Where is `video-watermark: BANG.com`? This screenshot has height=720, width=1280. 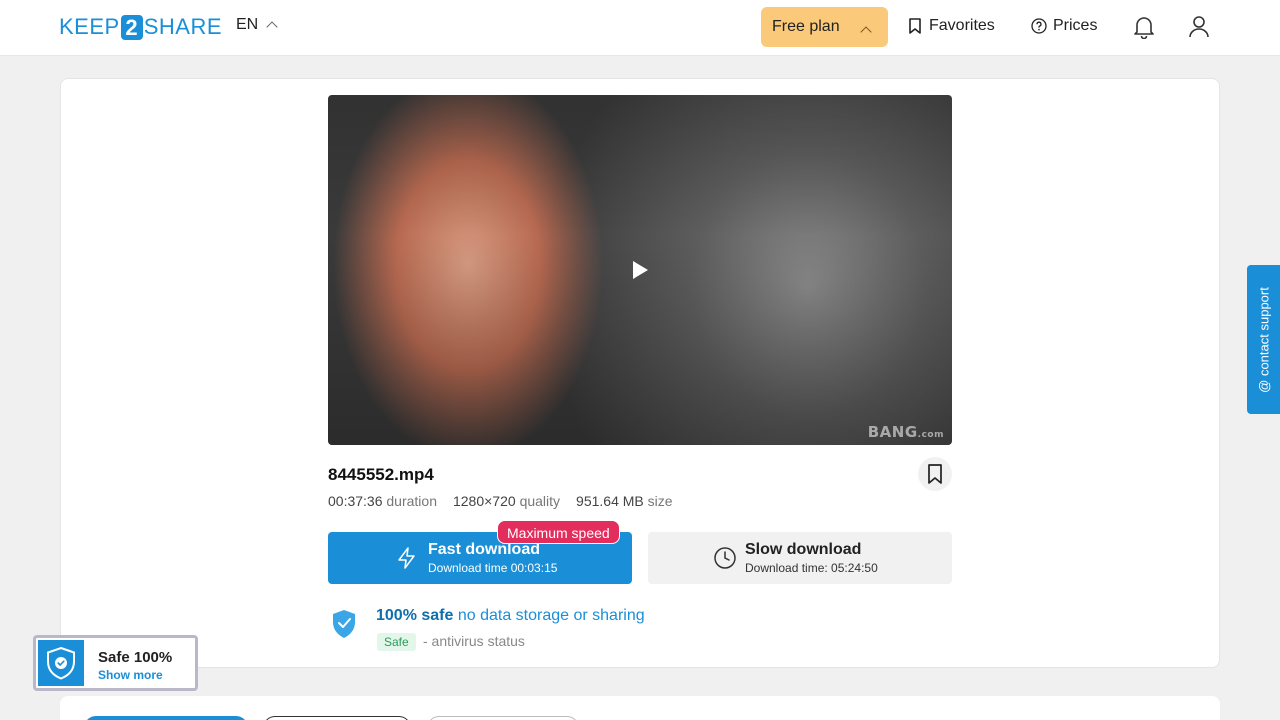 video-watermark: BANG.com is located at coordinates (906, 432).